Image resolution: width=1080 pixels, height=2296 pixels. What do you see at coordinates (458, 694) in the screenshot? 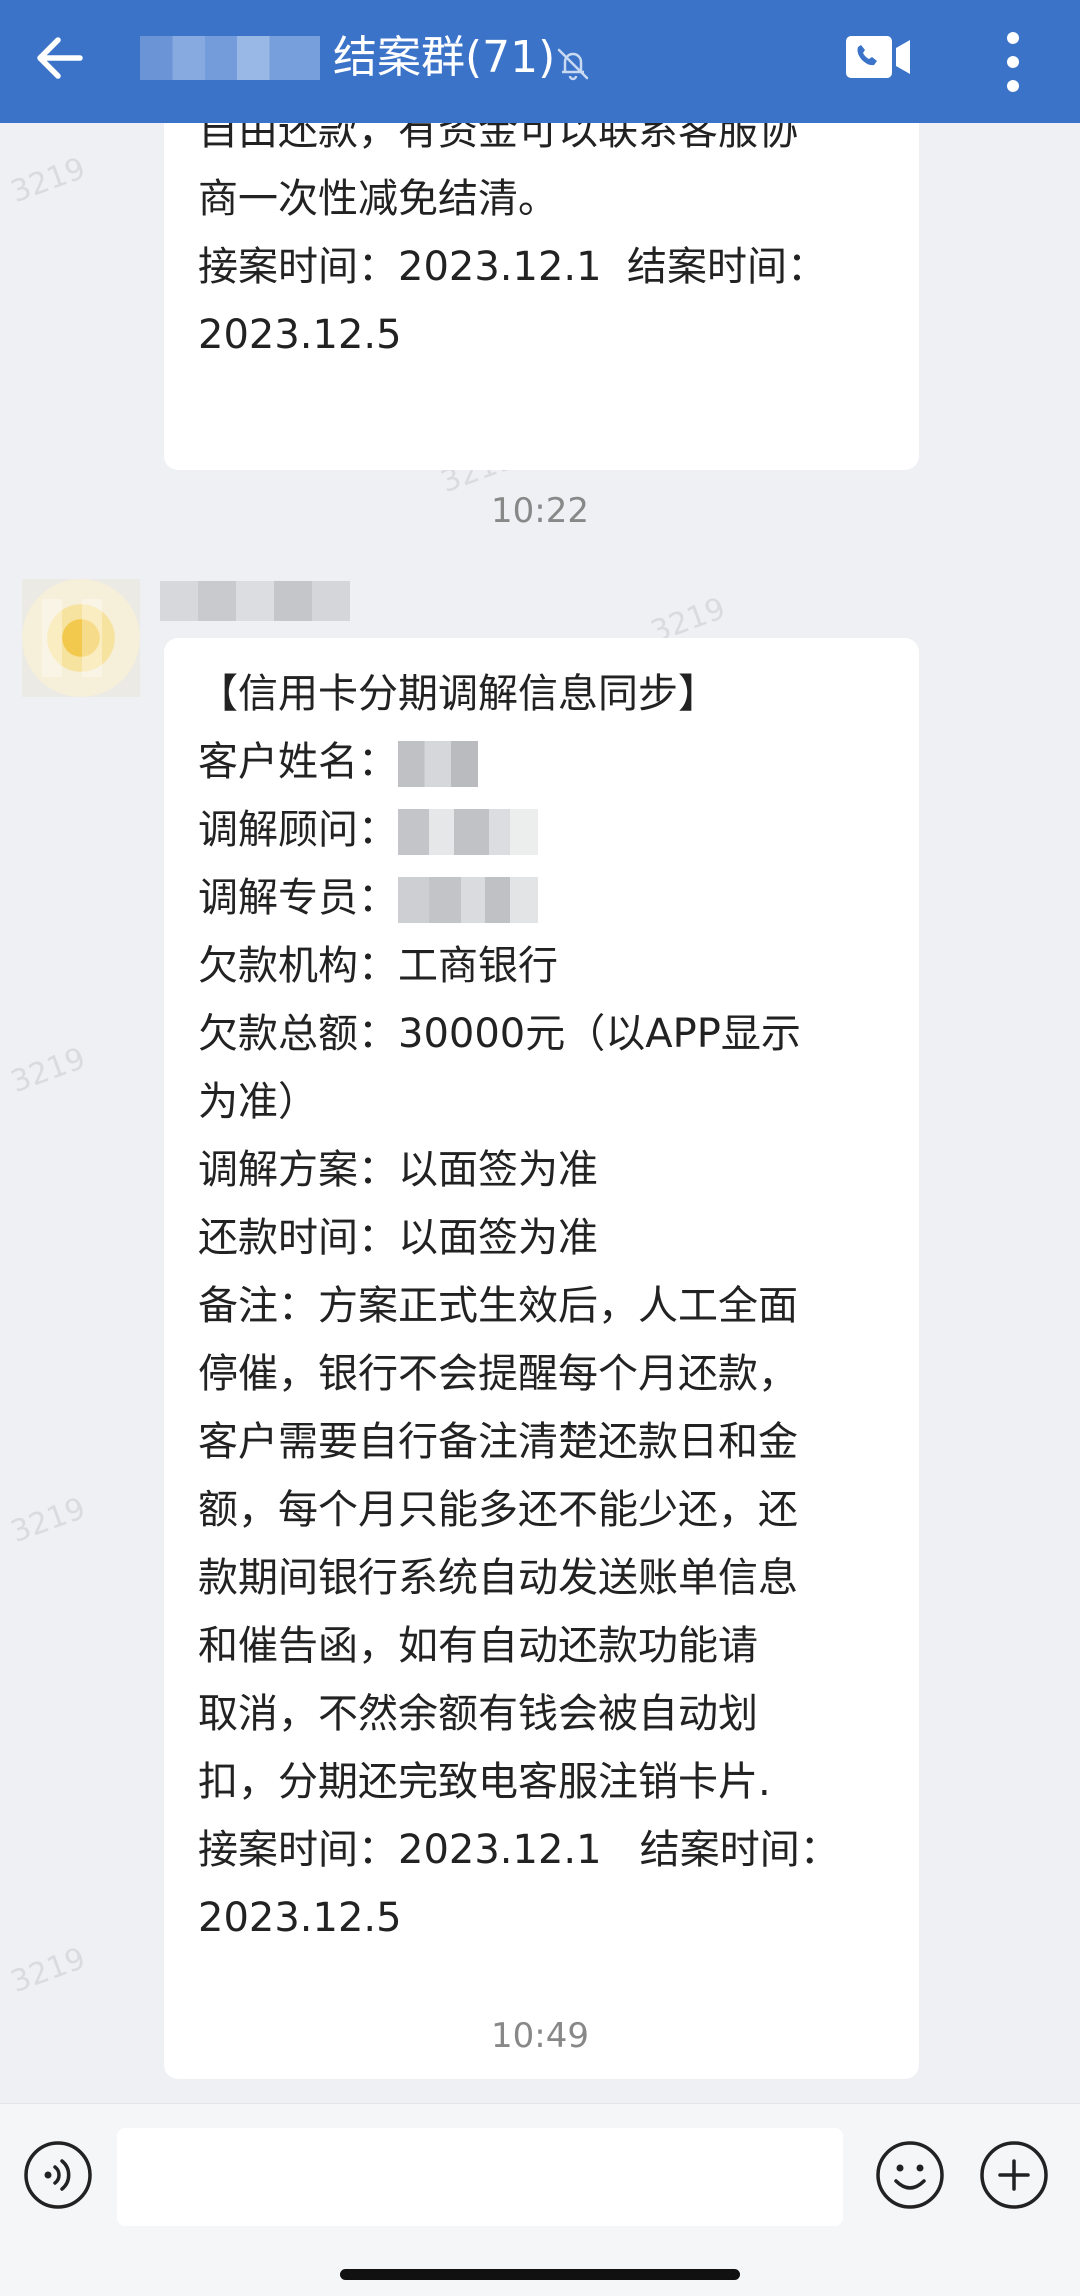
I see `message-title: 【信用卡分期调解信息同步】` at bounding box center [458, 694].